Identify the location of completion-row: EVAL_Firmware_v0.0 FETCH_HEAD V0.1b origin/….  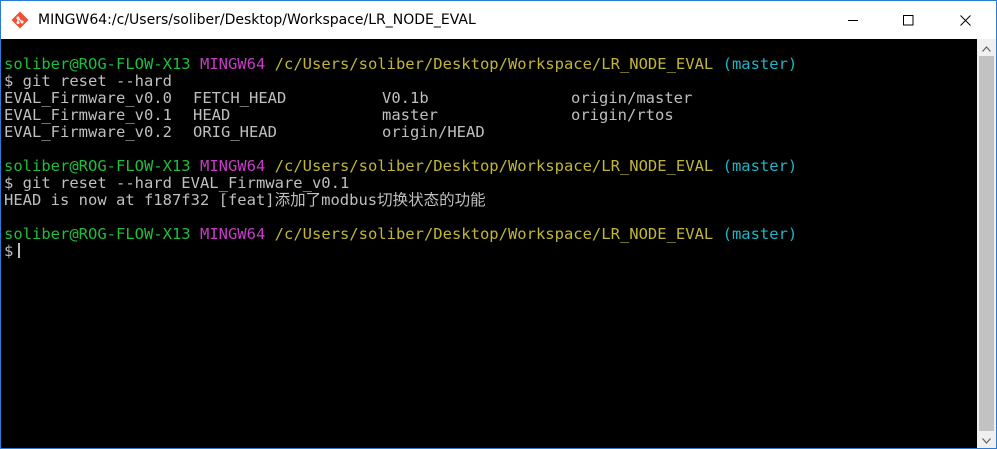
(489, 98).